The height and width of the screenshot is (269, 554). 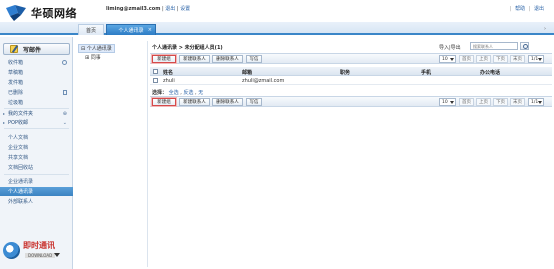 I want to click on compose-label: 写邮件, so click(x=32, y=50).